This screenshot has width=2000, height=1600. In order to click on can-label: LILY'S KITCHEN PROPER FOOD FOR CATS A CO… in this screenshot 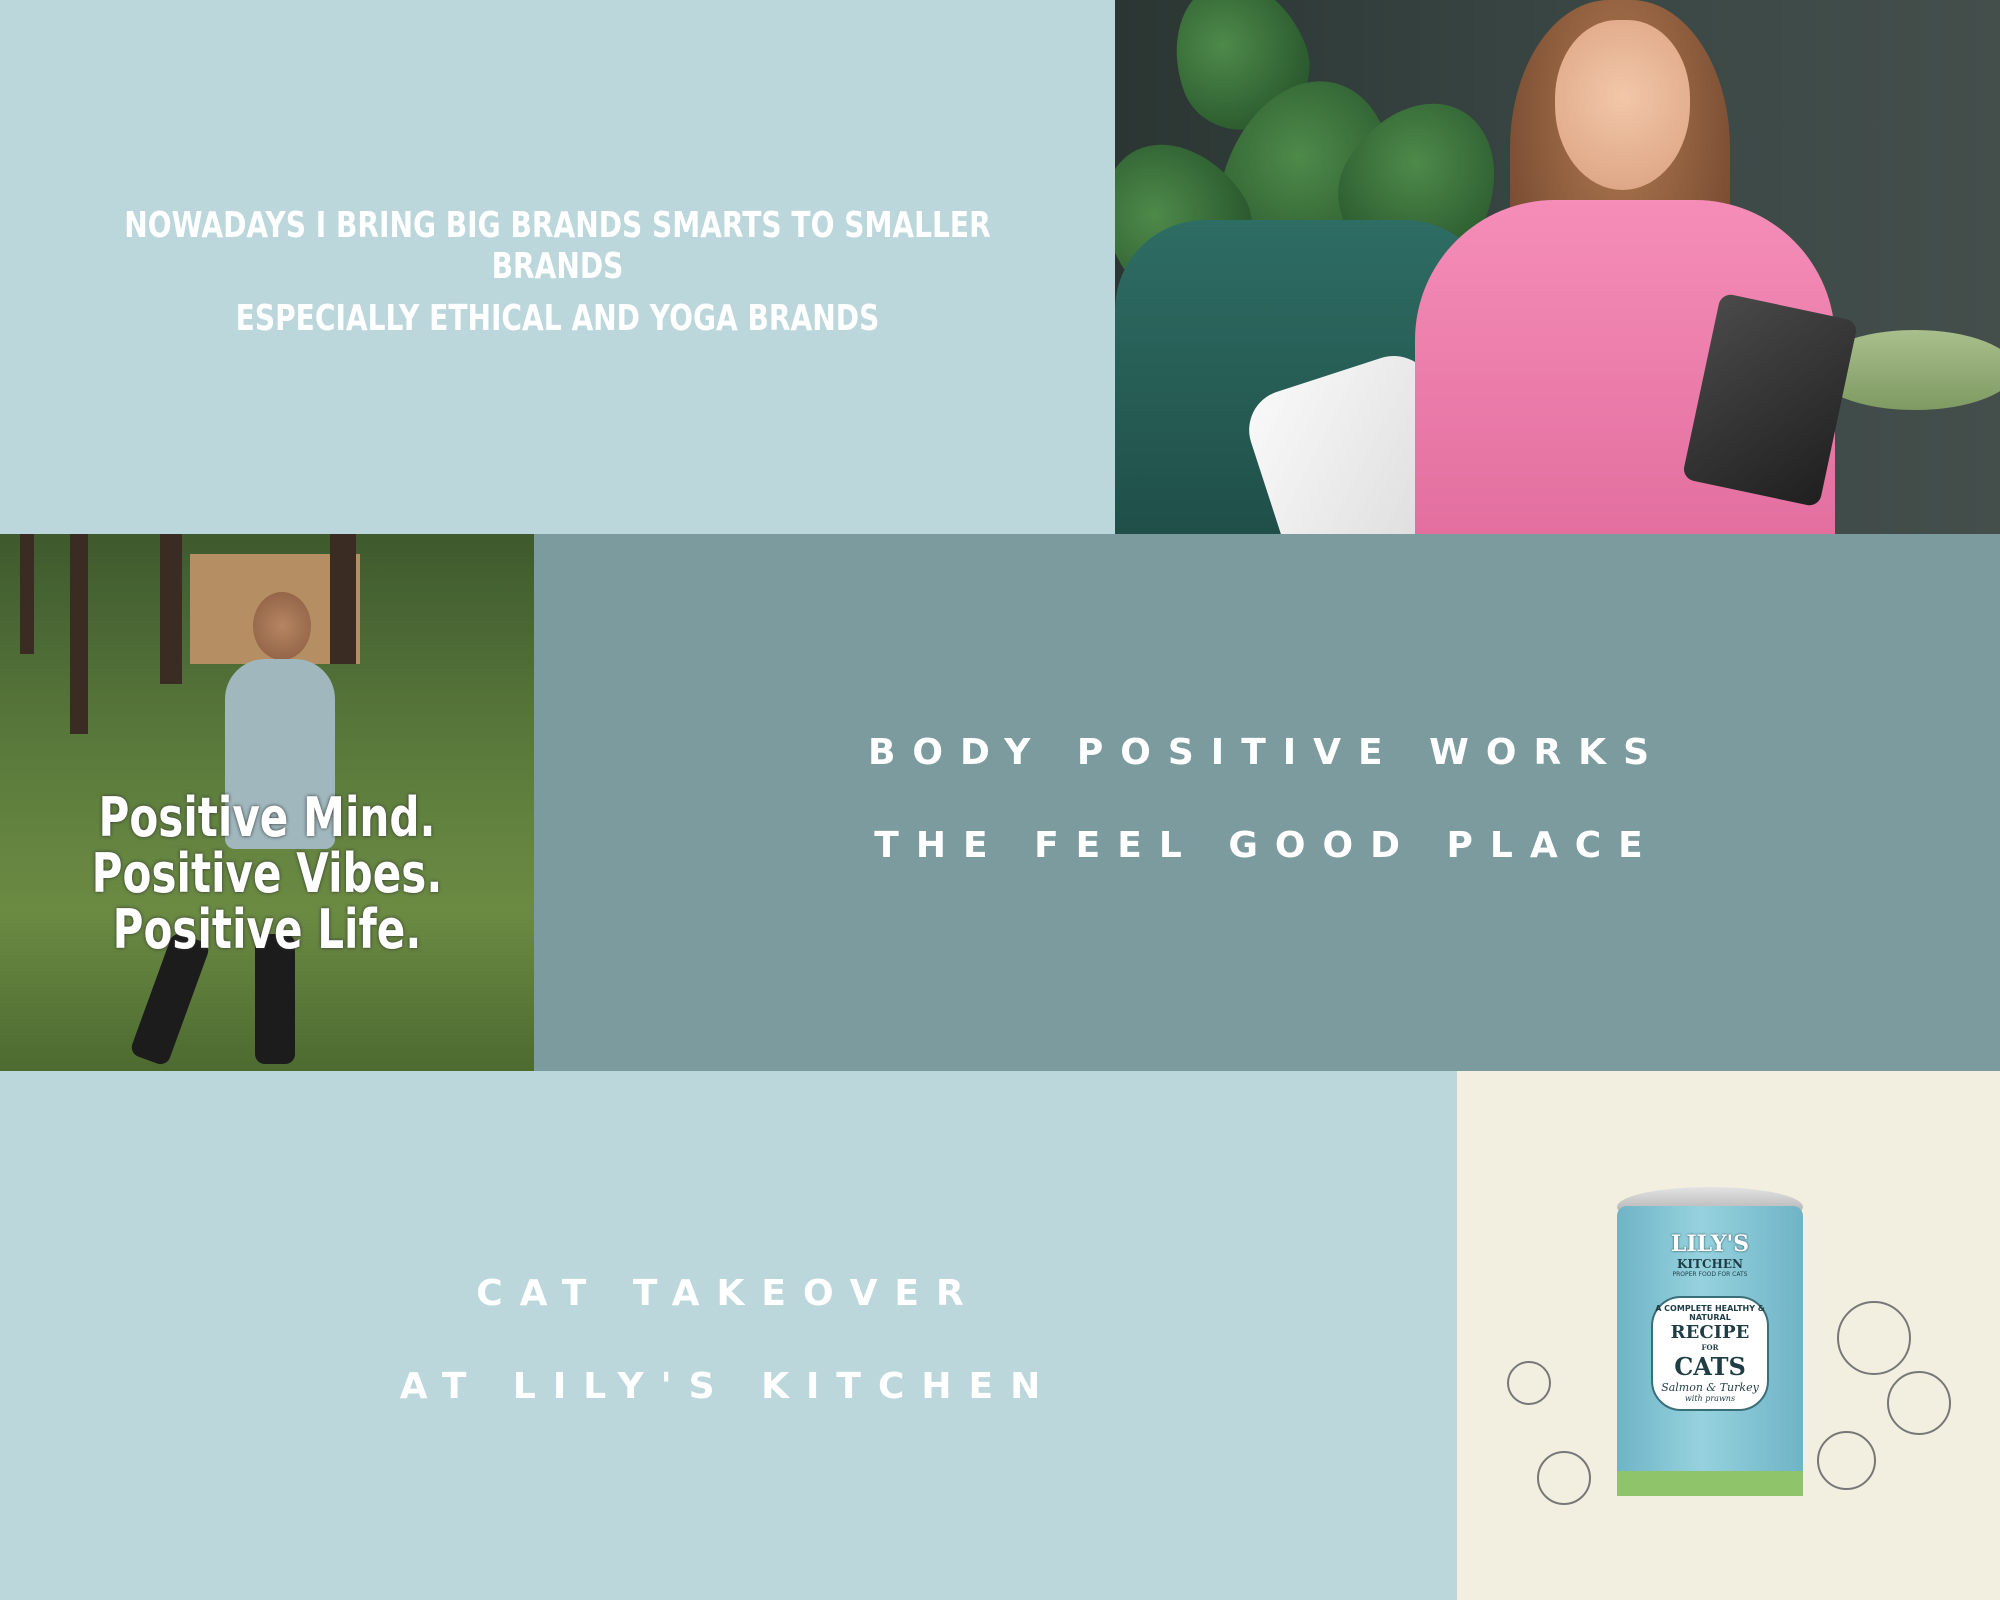, I will do `click(1710, 1356)`.